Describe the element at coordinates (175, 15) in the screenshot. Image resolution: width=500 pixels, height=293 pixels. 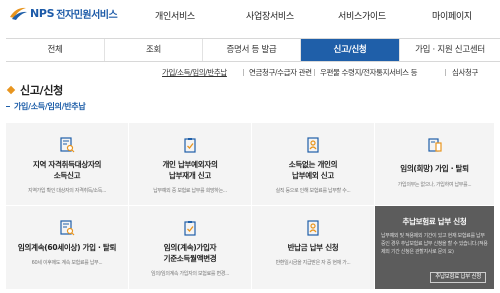
I see `nav-personal-service: 개인서비스` at that location.